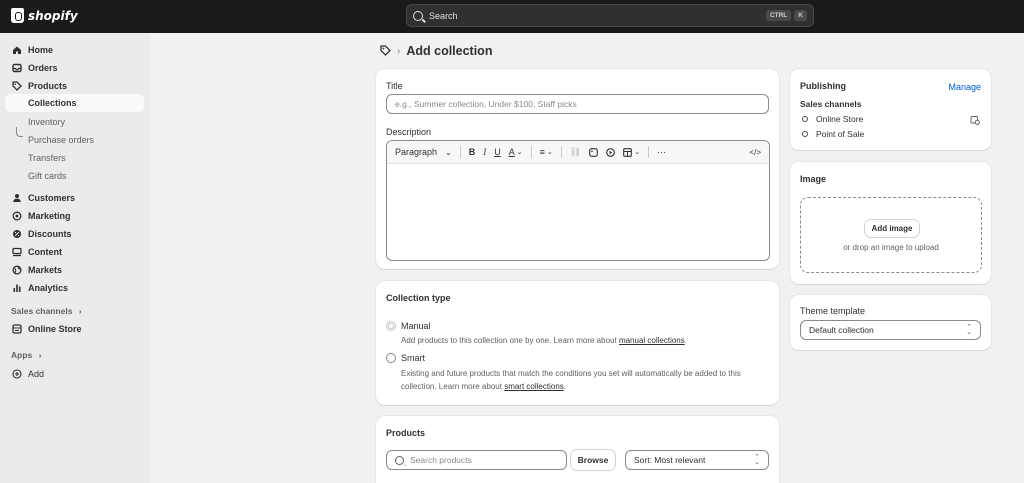 The height and width of the screenshot is (483, 1024). Describe the element at coordinates (74, 86) in the screenshot. I see `sidebar-item-products: Products` at that location.